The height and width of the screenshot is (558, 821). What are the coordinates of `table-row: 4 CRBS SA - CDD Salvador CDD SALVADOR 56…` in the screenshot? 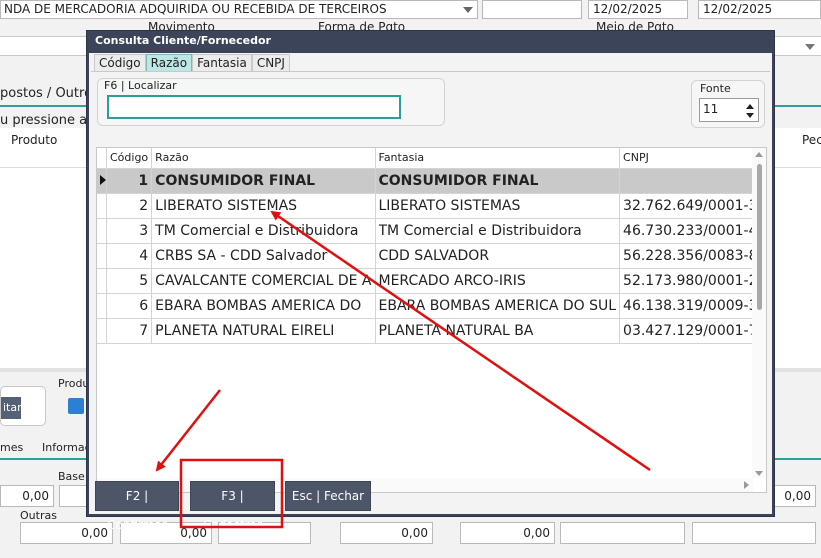 It's located at (431, 256).